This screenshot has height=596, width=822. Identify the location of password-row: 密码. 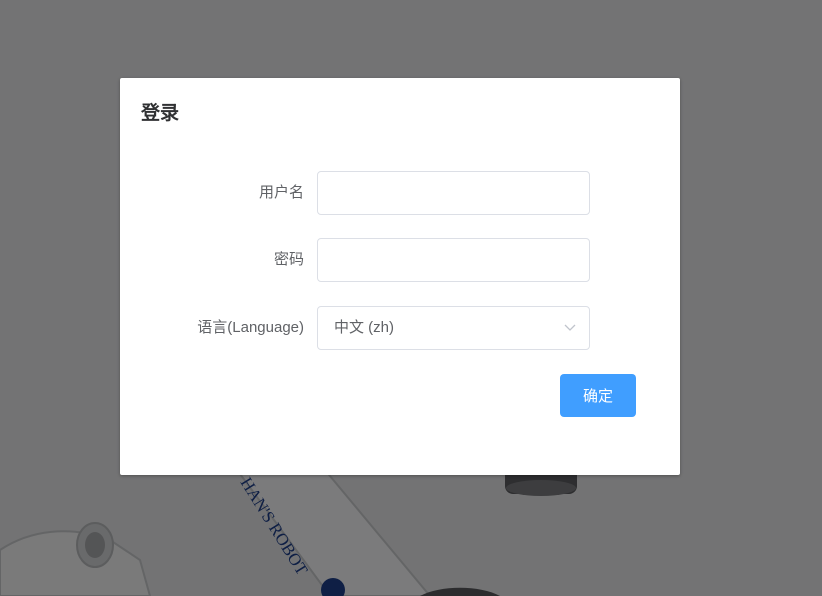
(400, 260).